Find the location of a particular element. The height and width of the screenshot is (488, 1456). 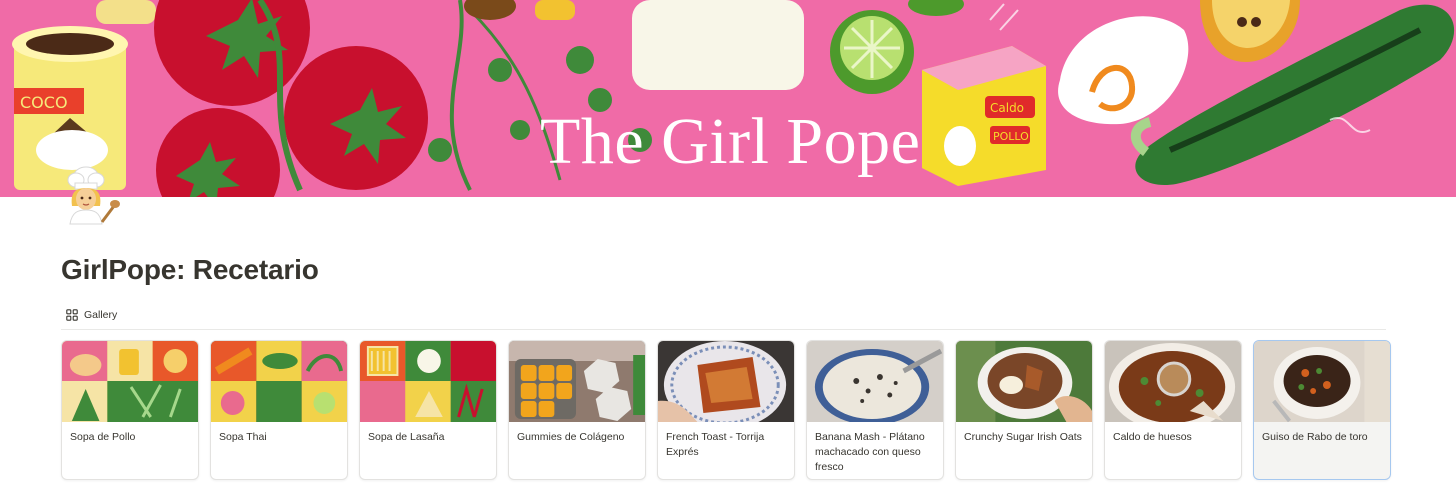

svg-text: COCO is located at coordinates (44, 102).